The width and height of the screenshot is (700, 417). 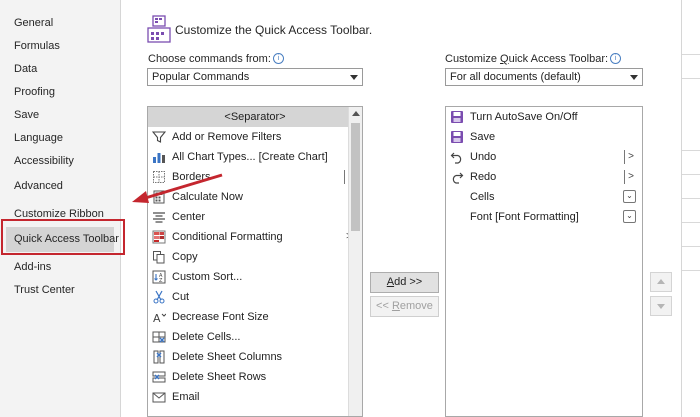 I want to click on annotation-arrow-icon, so click(x=177, y=188).